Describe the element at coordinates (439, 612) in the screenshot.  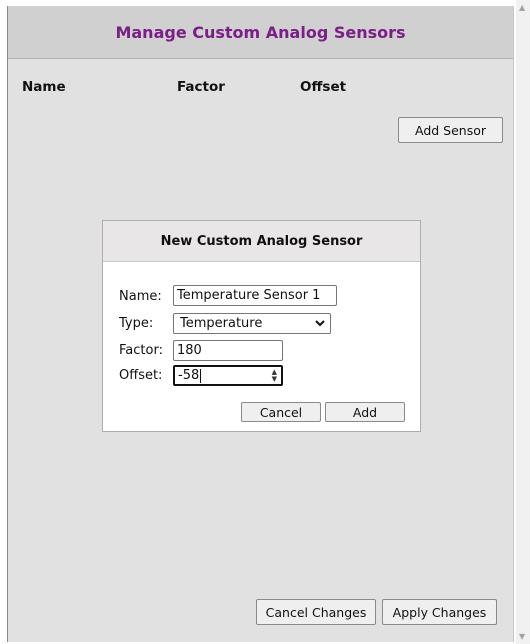
I see `apply-changes-button: Apply Changes` at that location.